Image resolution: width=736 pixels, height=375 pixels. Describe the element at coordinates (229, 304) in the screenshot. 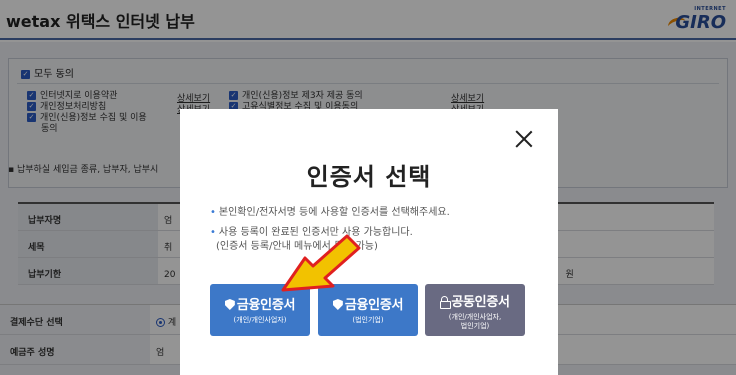

I see `shield-icon` at that location.